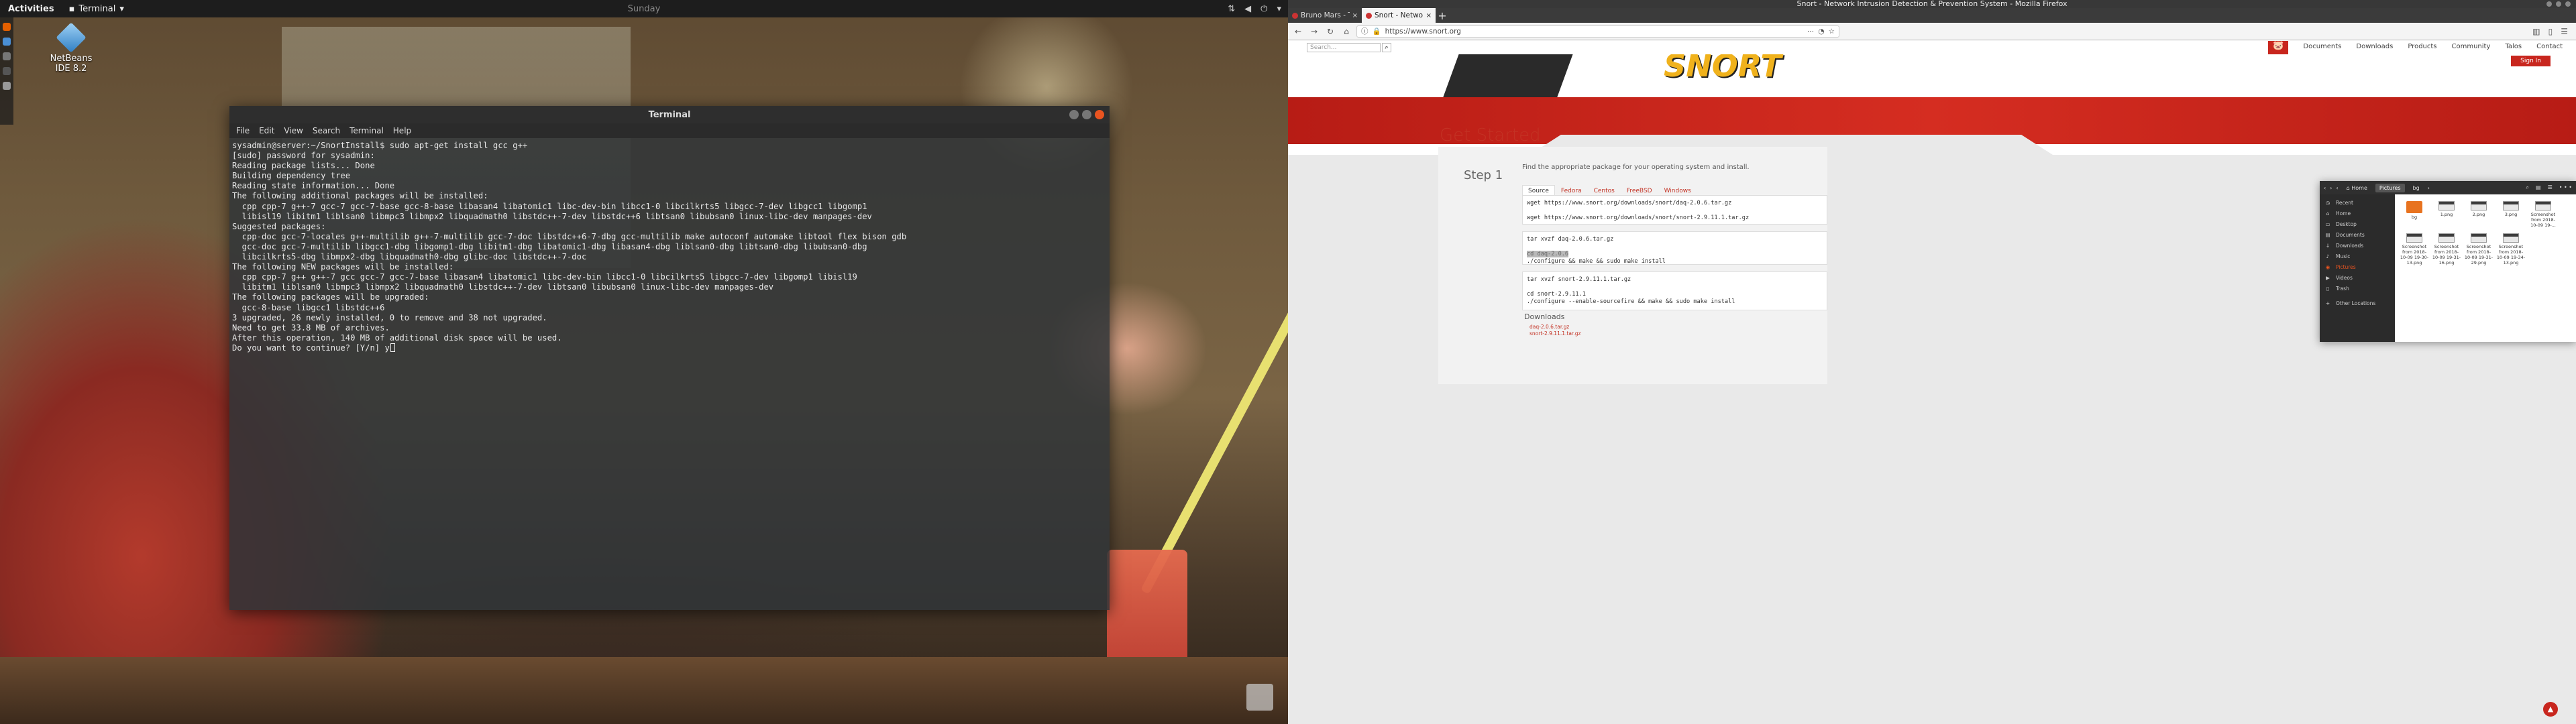 The image size is (2576, 724). What do you see at coordinates (2414, 249) in the screenshot?
I see `file-item: Screenshot from 2018-10-09 19-30-13.png` at bounding box center [2414, 249].